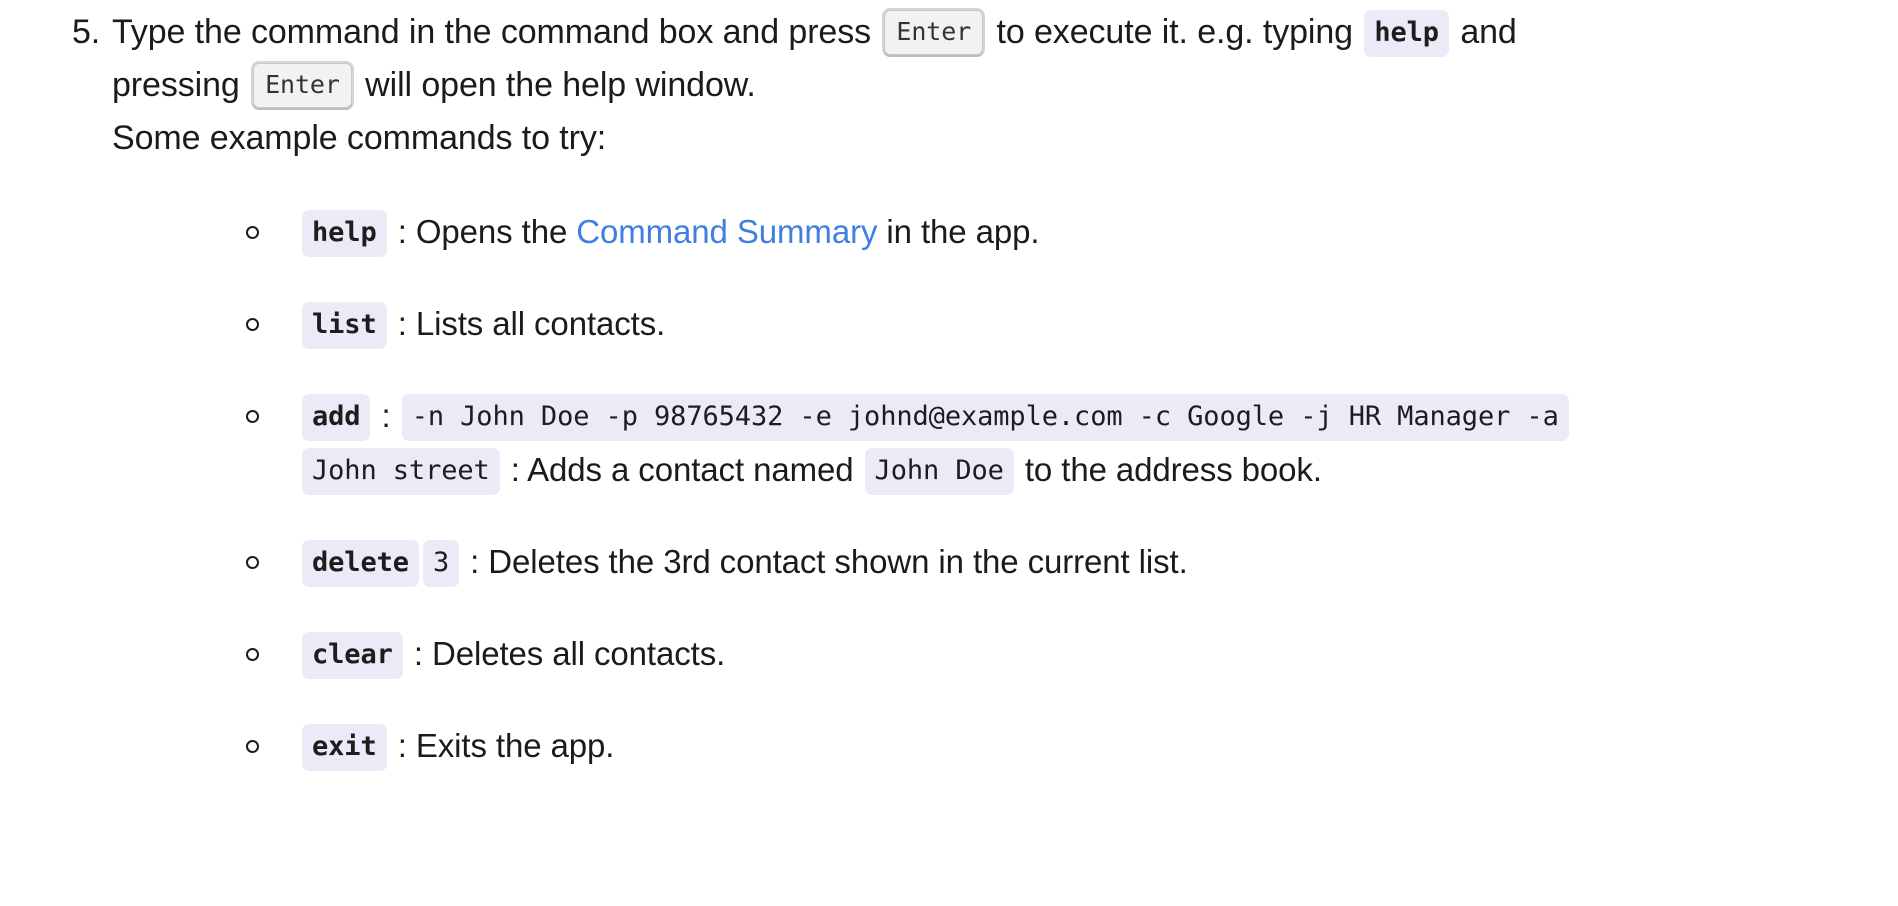  Describe the element at coordinates (181, 85) in the screenshot. I see `step-line2-text-a: pressing` at that location.